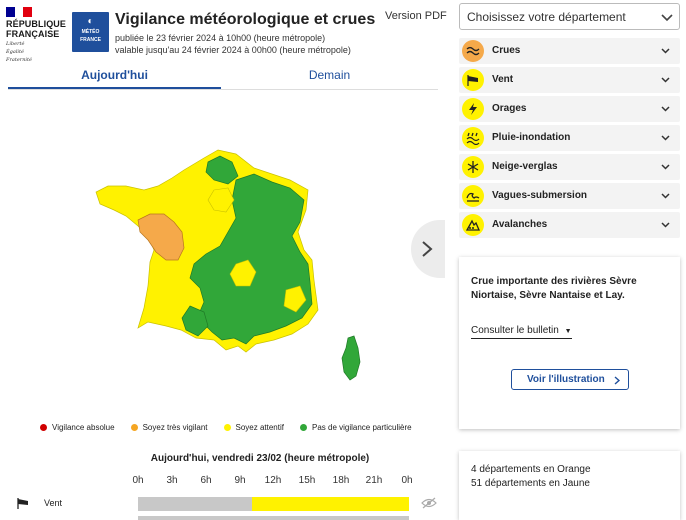 The width and height of the screenshot is (686, 520). I want to click on pdf-version-link: Version PDF, so click(416, 16).